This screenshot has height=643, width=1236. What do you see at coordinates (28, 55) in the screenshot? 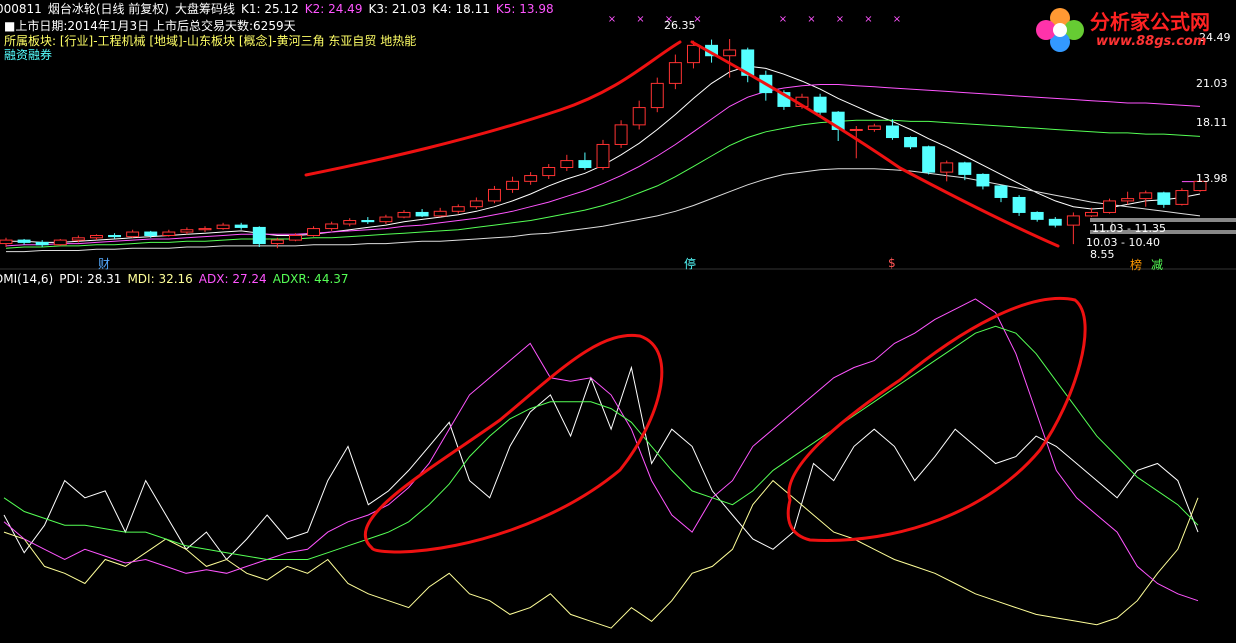
I see `margin-trading: 融资融券` at bounding box center [28, 55].